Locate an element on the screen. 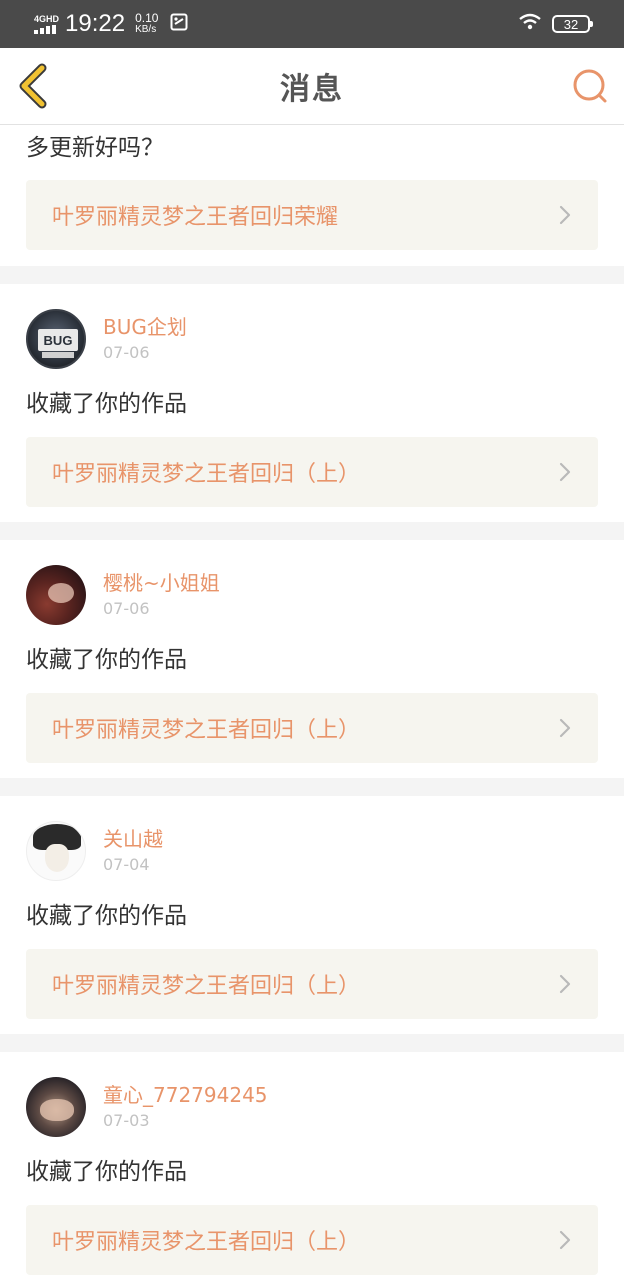  search-icon is located at coordinates (590, 86).